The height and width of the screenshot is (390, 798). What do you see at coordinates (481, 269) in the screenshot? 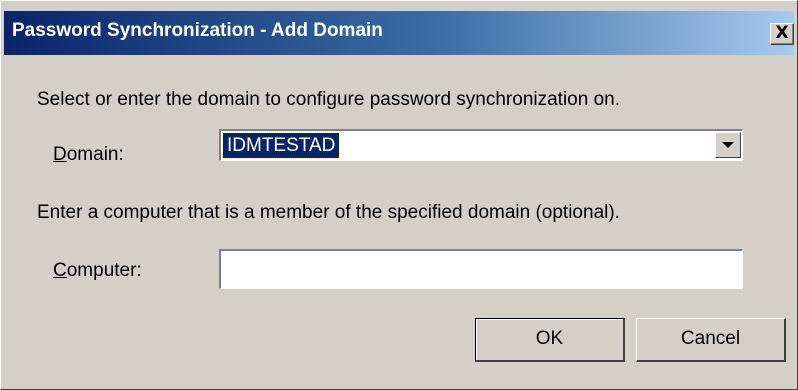
I see `computer-input` at bounding box center [481, 269].